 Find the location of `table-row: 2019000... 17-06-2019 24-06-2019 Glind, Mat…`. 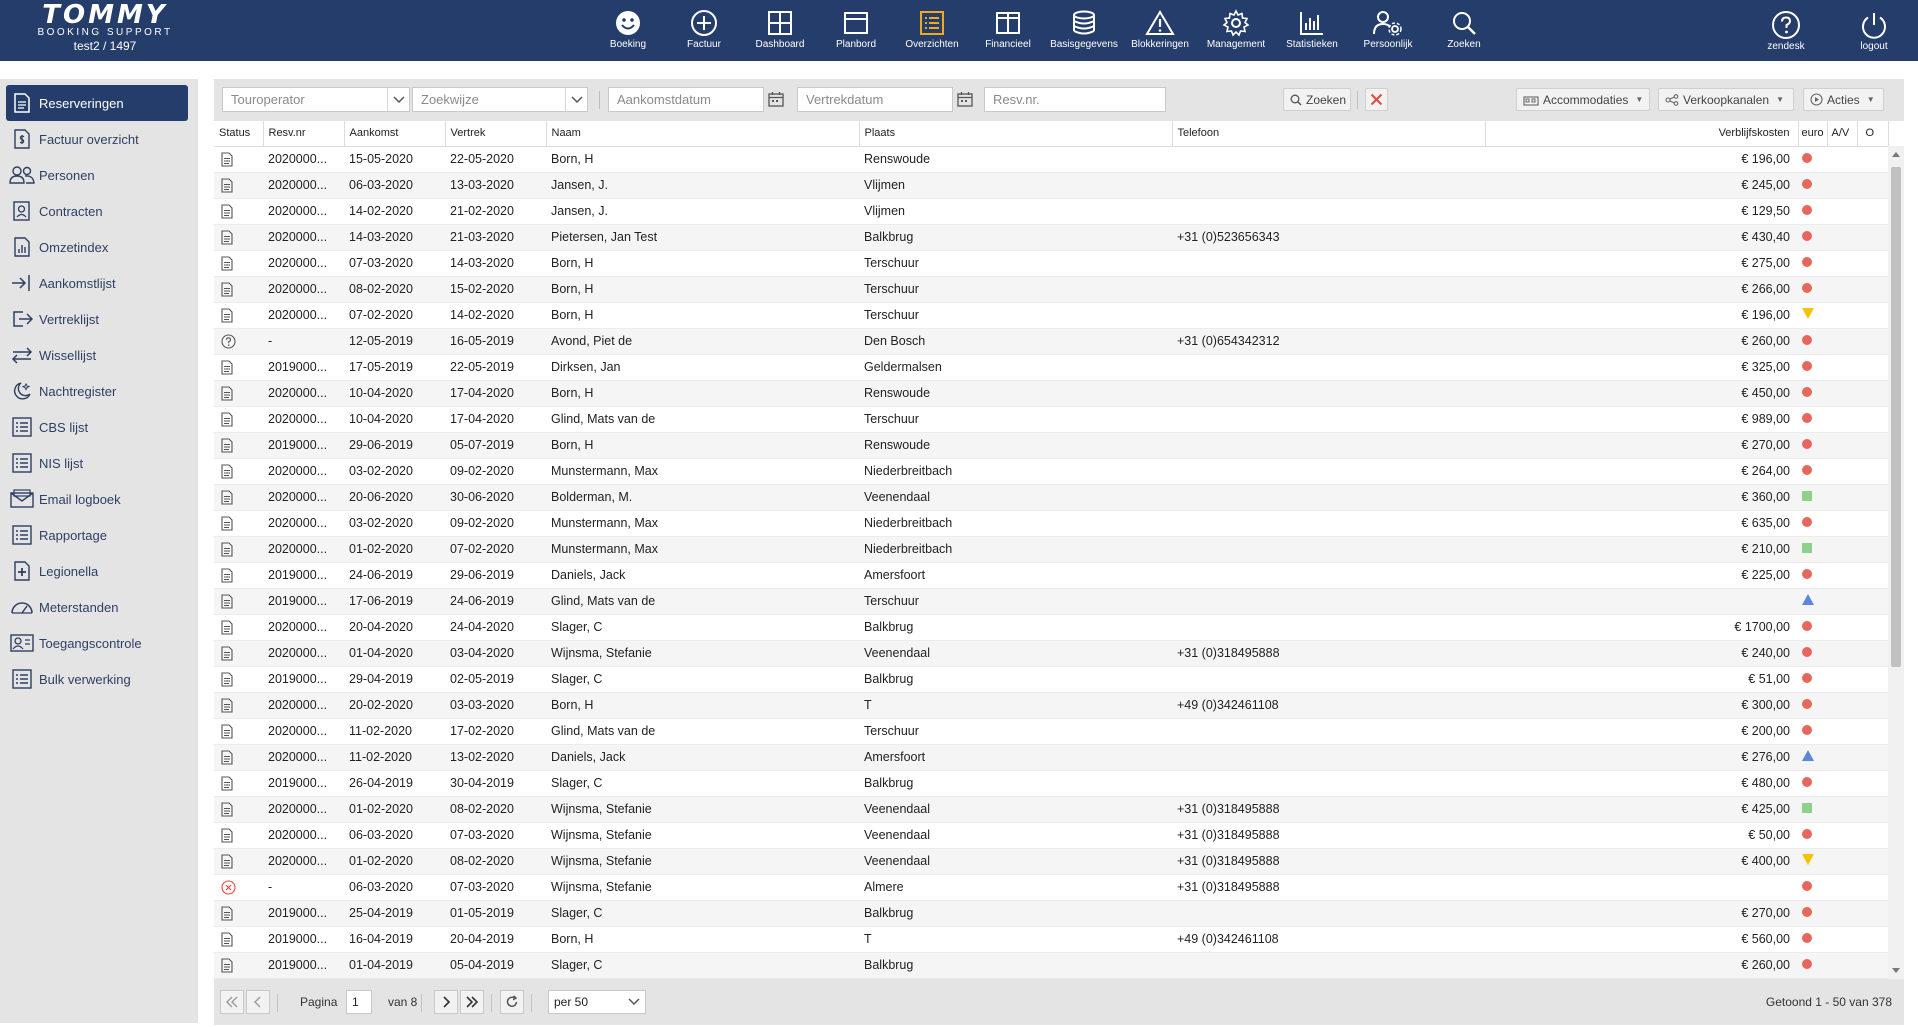

table-row: 2019000... 17-06-2019 24-06-2019 Glind, Mat… is located at coordinates (1051, 601).